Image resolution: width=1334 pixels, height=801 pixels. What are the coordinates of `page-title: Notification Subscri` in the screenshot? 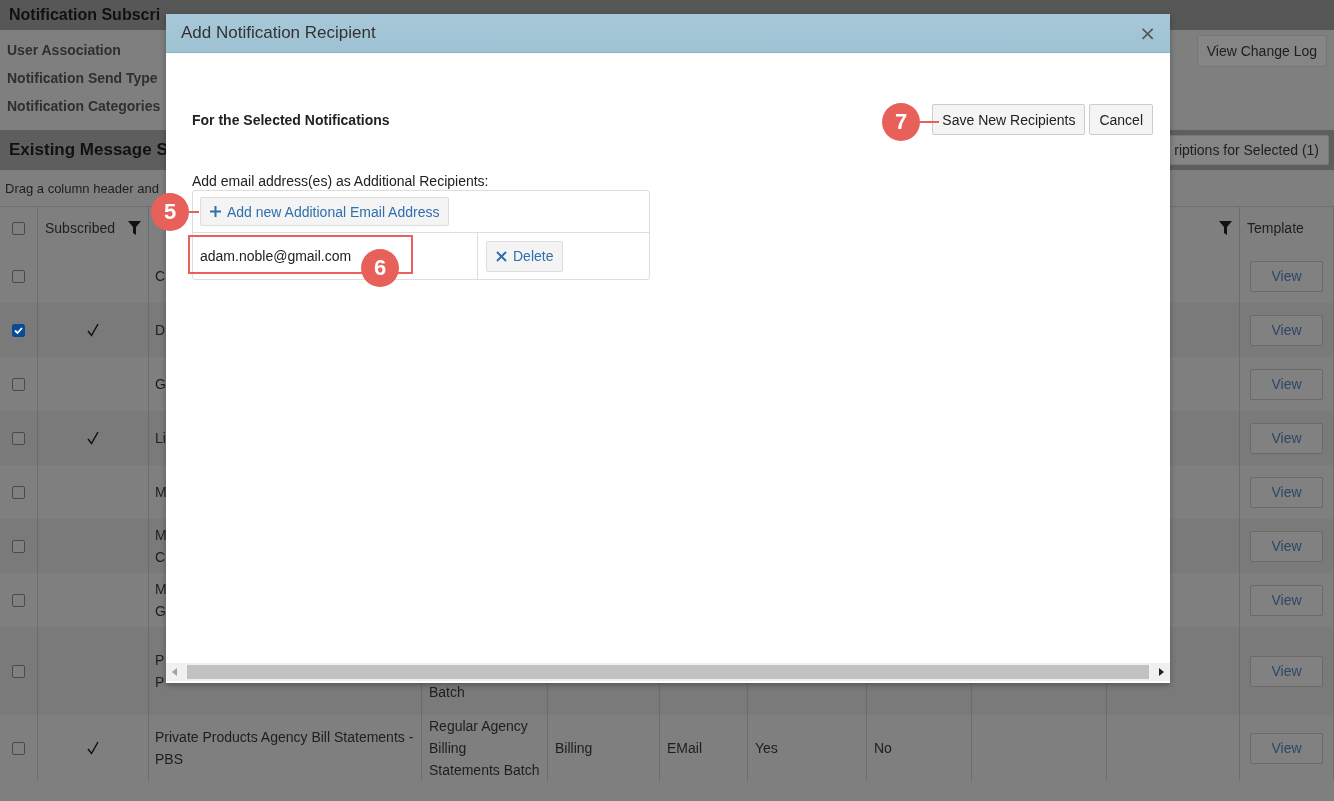 It's located at (85, 15).